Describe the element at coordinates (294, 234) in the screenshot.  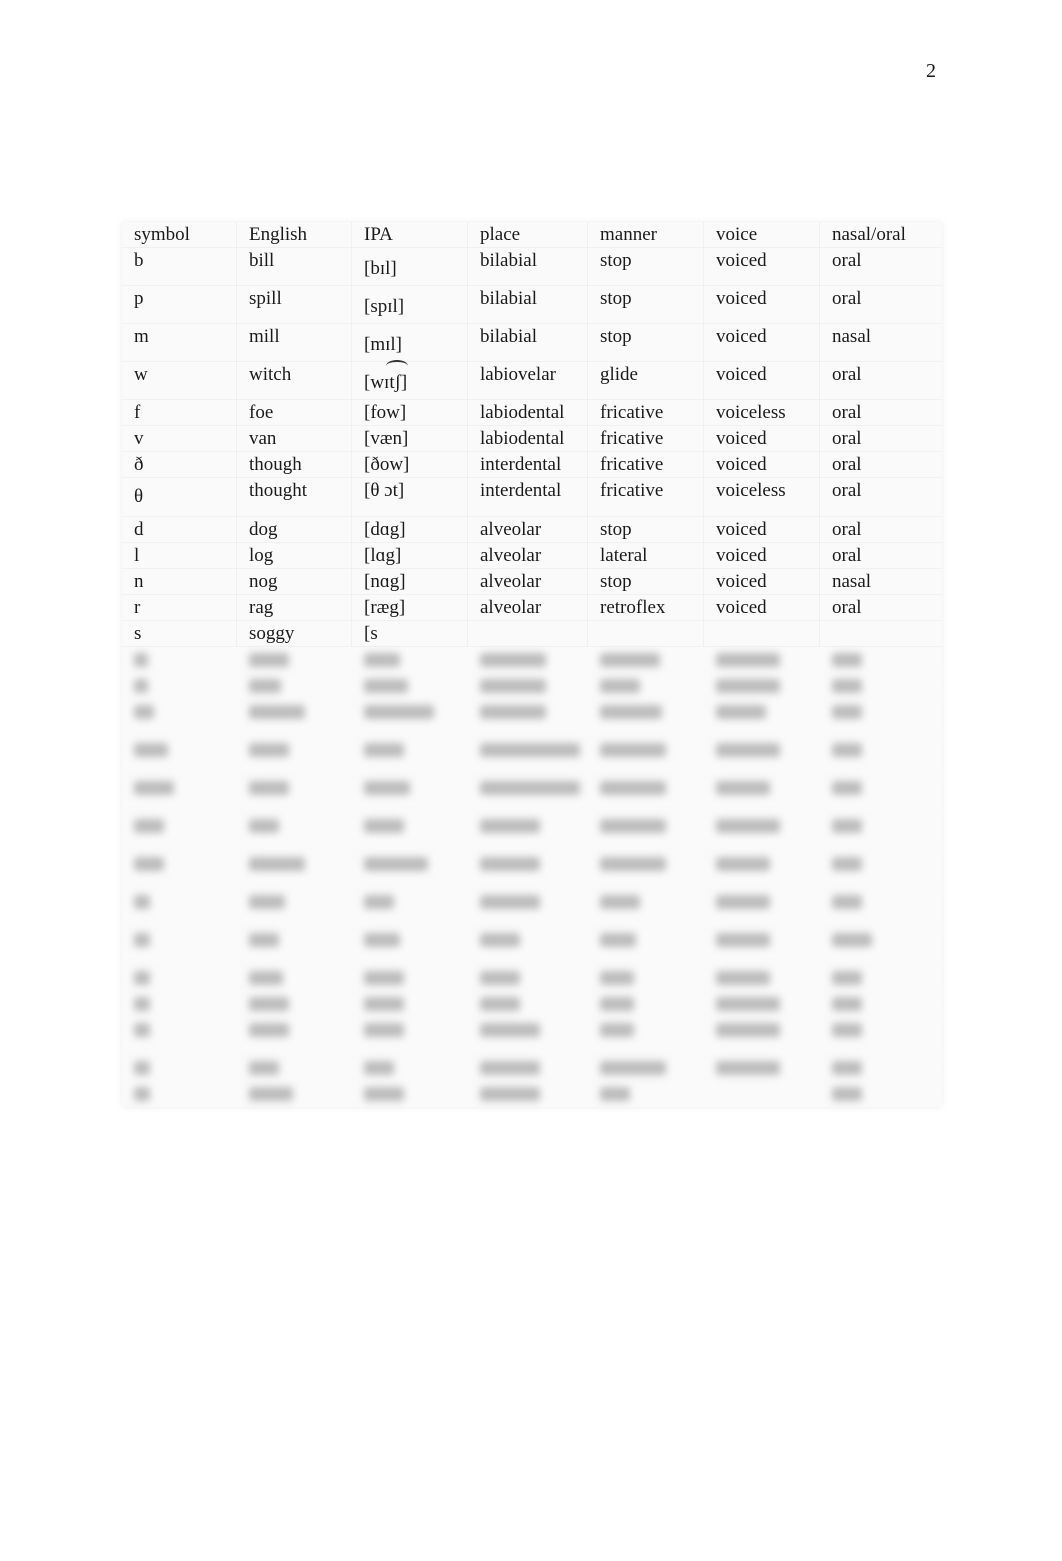
I see `header-english: English` at that location.